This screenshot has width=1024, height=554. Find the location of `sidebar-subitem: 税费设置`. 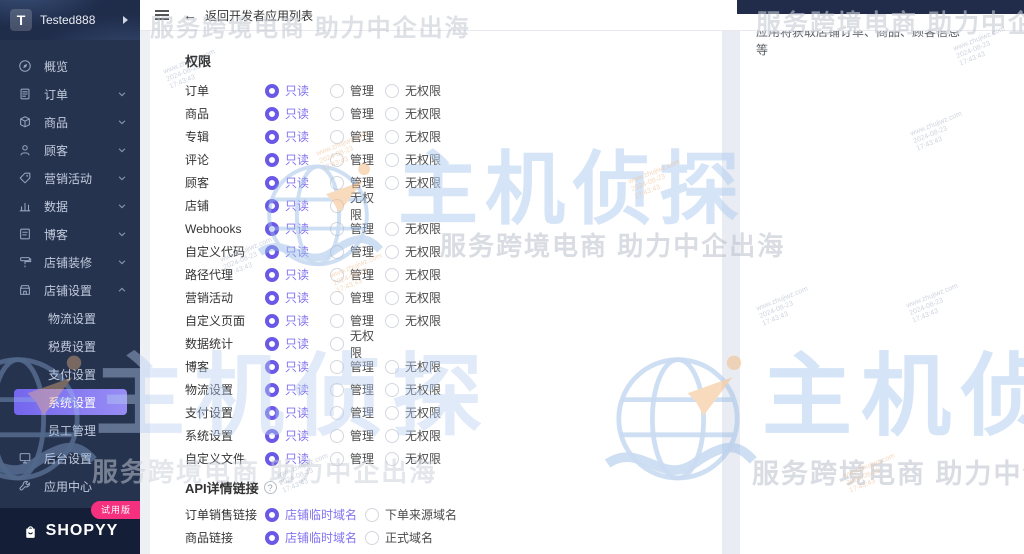

sidebar-subitem: 税费设置 is located at coordinates (70, 346).